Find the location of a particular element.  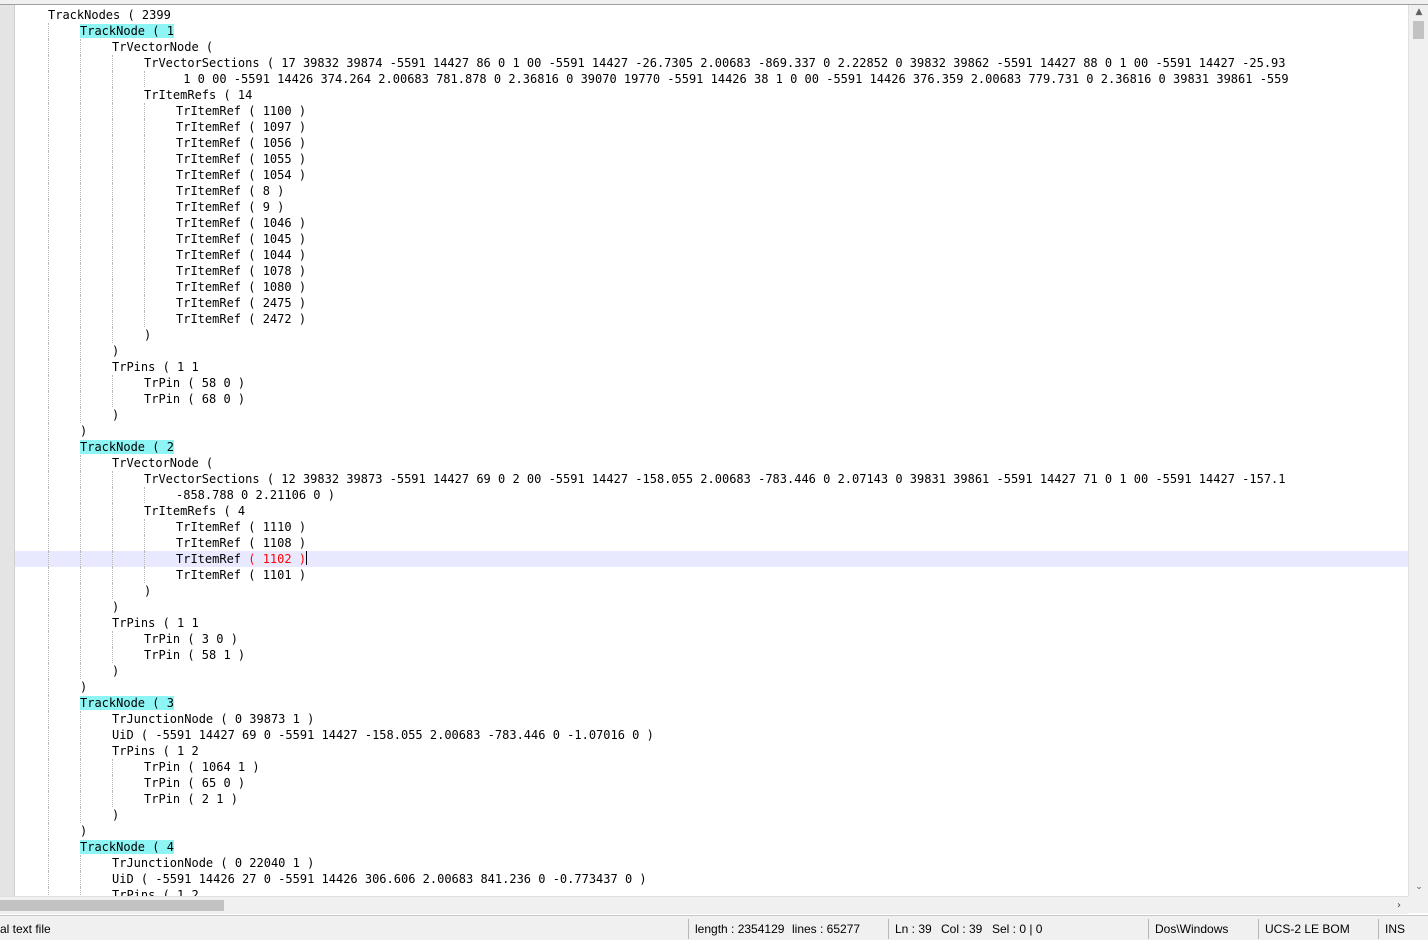

code-line: TrItemRef ( 1054 ) is located at coordinates (711, 175).